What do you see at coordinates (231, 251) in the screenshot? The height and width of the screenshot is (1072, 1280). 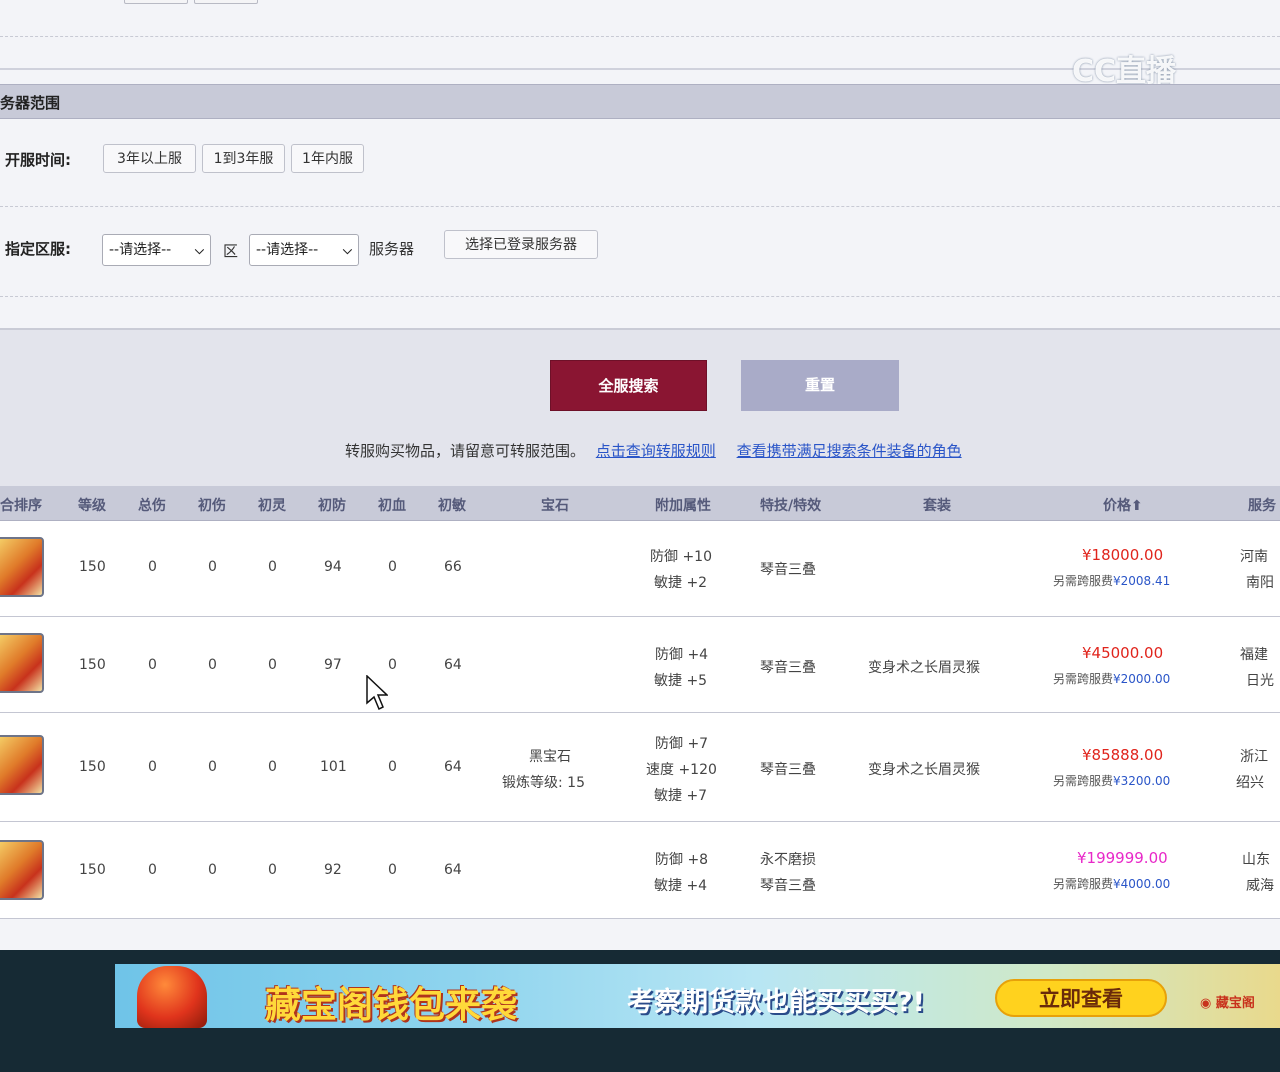 I see `area-suffix: 区` at bounding box center [231, 251].